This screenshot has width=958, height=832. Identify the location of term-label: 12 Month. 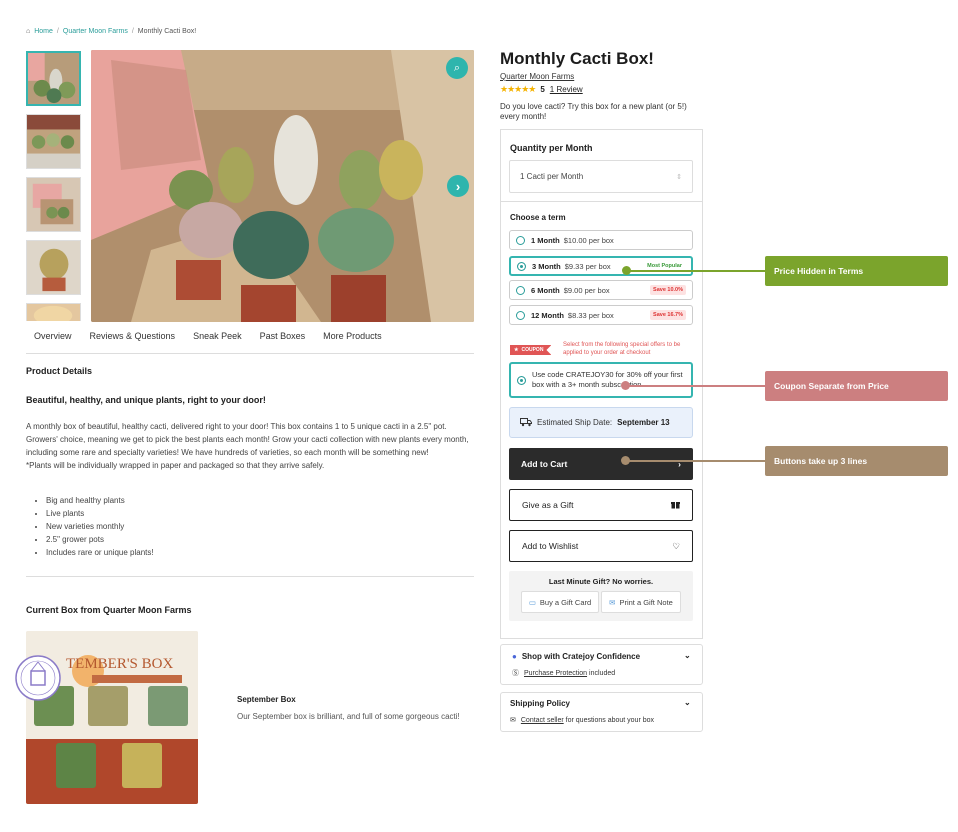
(547, 315).